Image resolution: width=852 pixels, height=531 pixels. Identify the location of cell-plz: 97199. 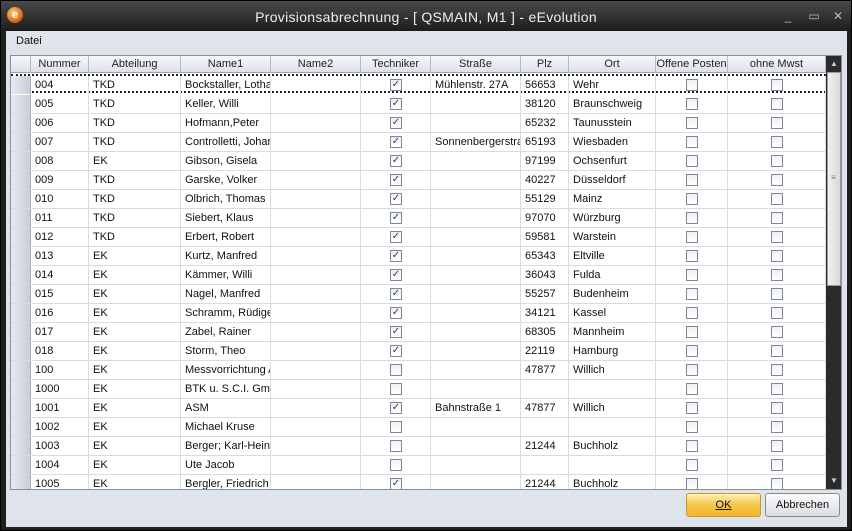
(545, 161).